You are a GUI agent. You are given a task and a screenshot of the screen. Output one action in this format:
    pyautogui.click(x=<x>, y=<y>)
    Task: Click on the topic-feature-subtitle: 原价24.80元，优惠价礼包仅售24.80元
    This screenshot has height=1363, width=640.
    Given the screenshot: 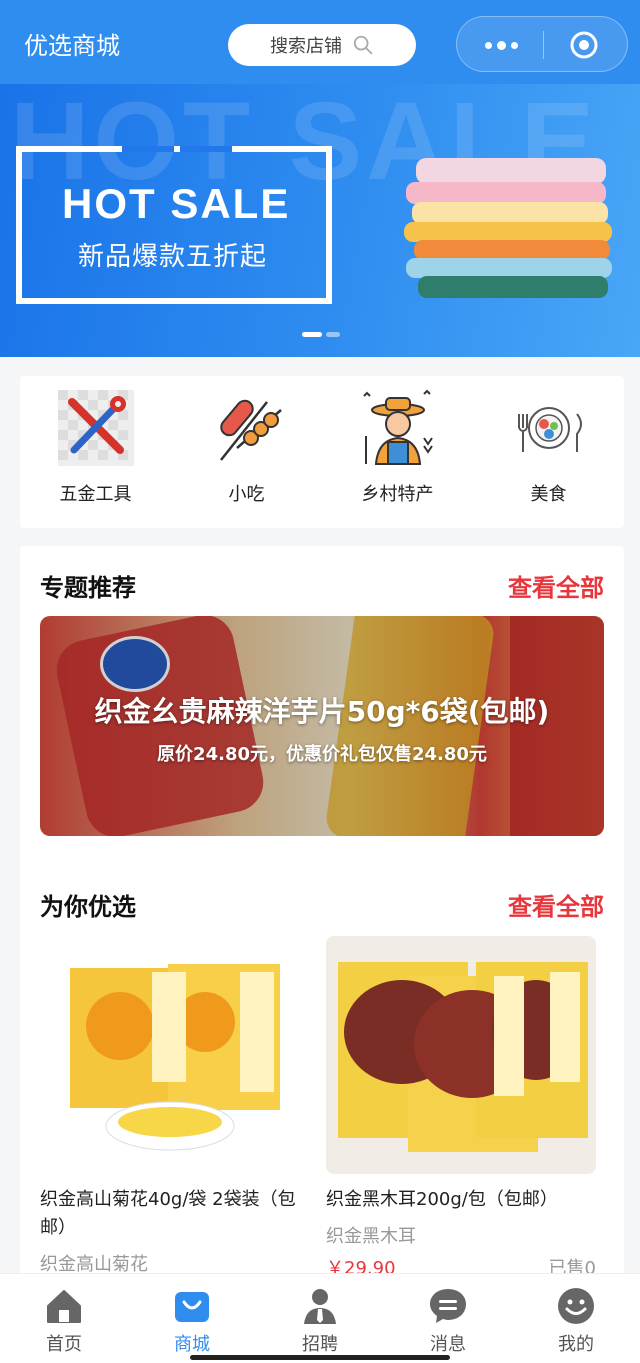 What is the action you would take?
    pyautogui.click(x=322, y=754)
    